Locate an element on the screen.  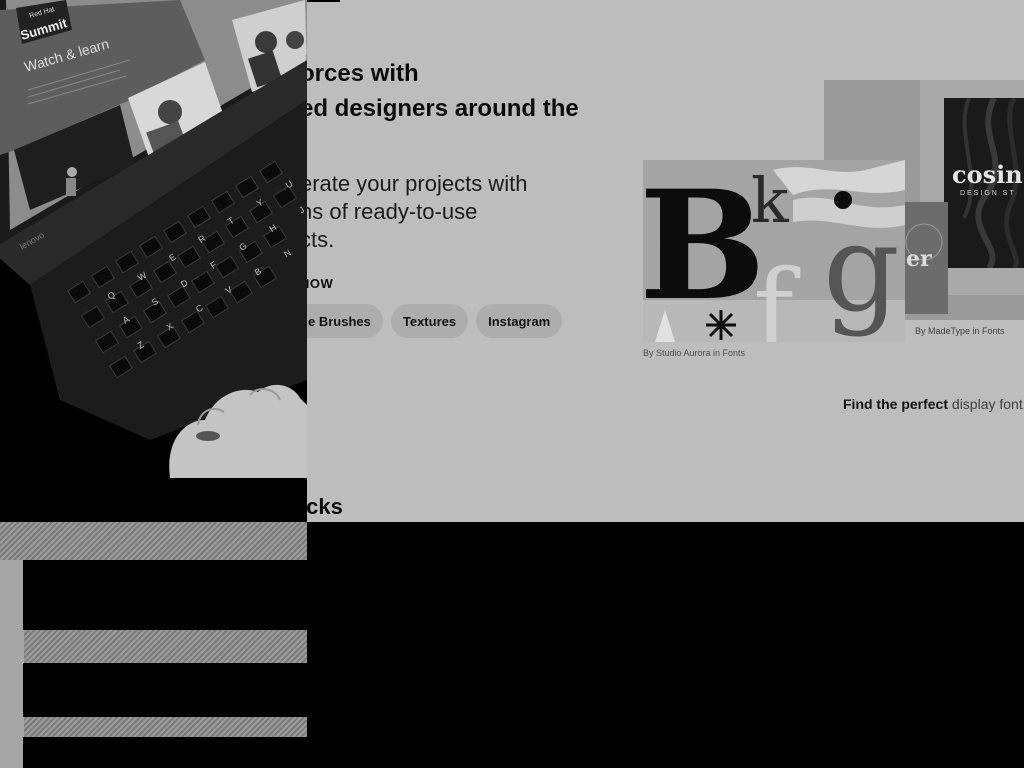
cosine-subtitle: DESIGN ST is located at coordinates (988, 193).